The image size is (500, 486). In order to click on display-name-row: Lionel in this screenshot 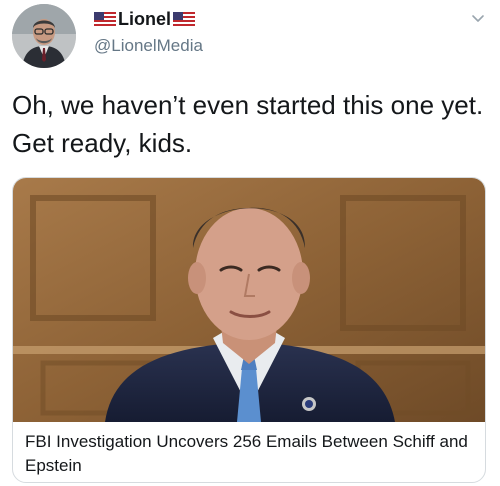, I will do `click(144, 19)`.